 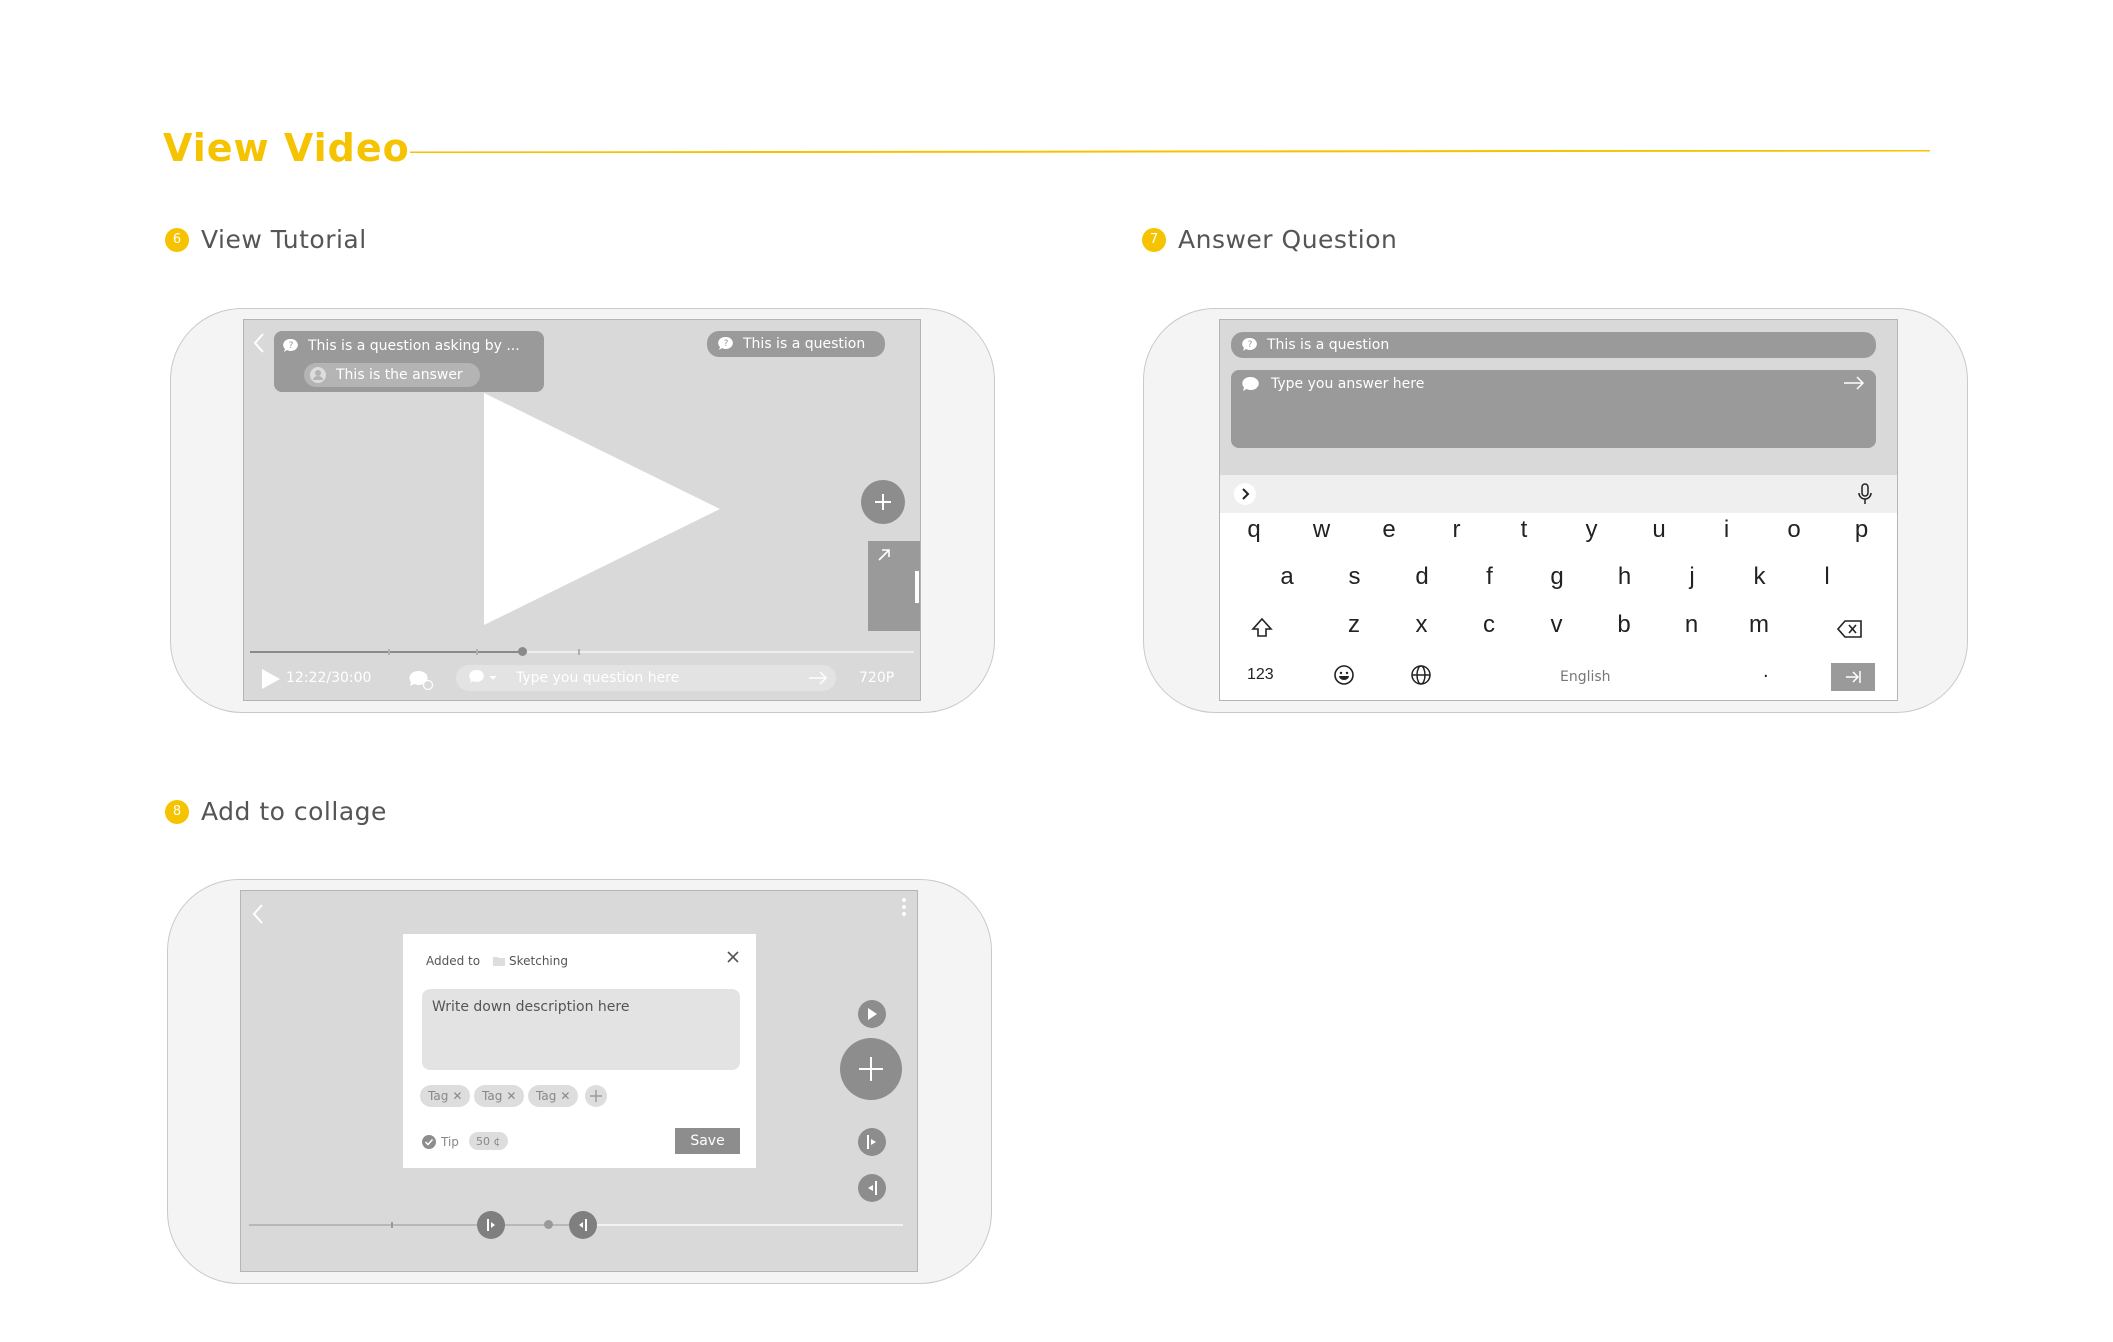 I want to click on speech-bubble-icon: ?, so click(x=290, y=345).